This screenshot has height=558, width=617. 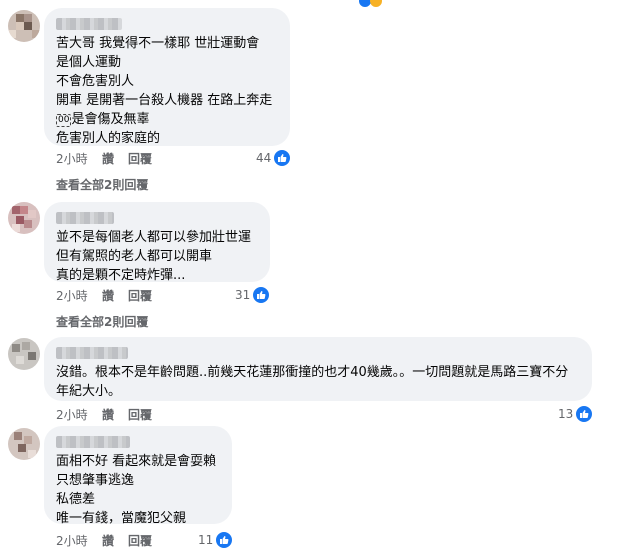 I want to click on reaction-number: 11, so click(x=206, y=540).